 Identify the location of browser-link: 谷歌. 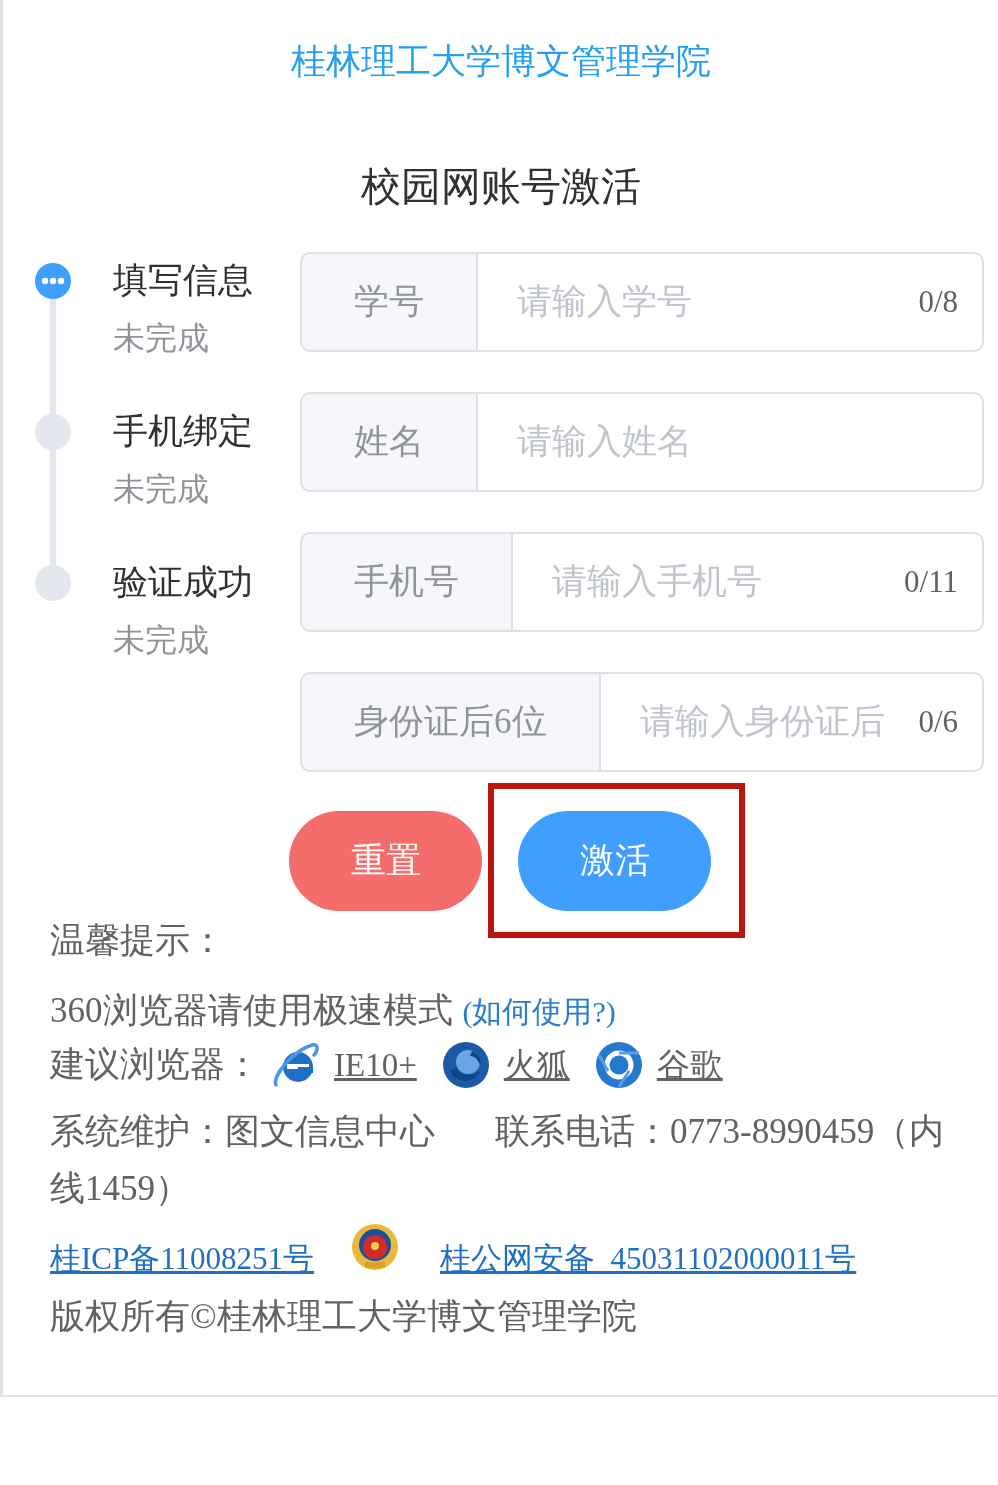
(689, 1065).